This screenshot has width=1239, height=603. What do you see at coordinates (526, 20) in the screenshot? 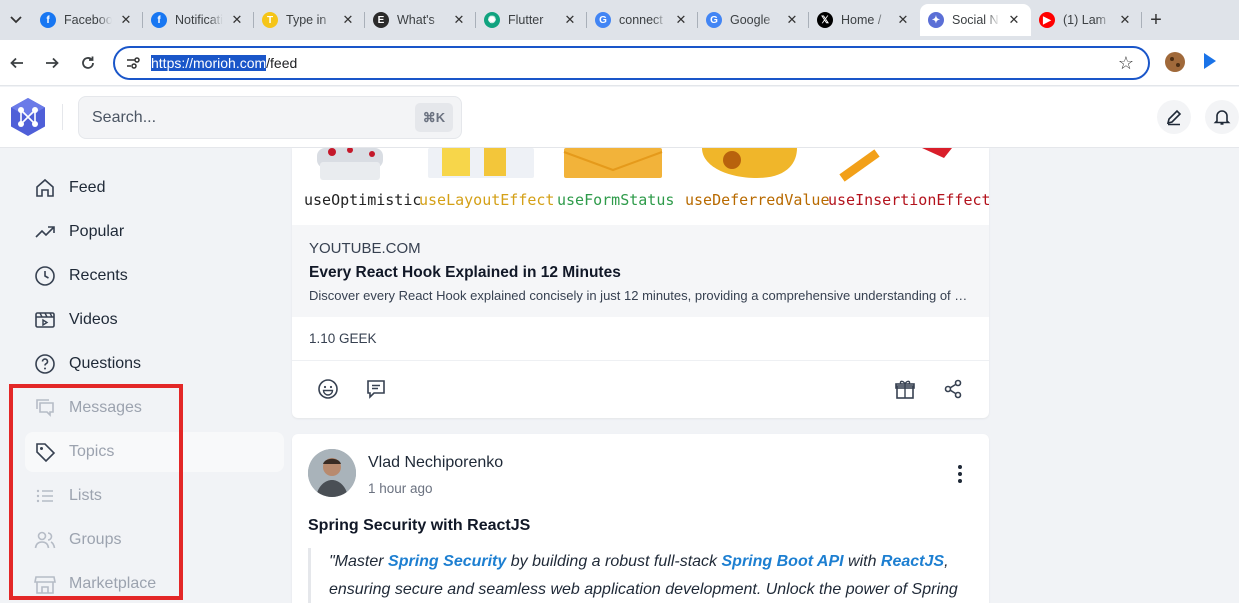
I see `browser-tab-title: Flutter` at bounding box center [526, 20].